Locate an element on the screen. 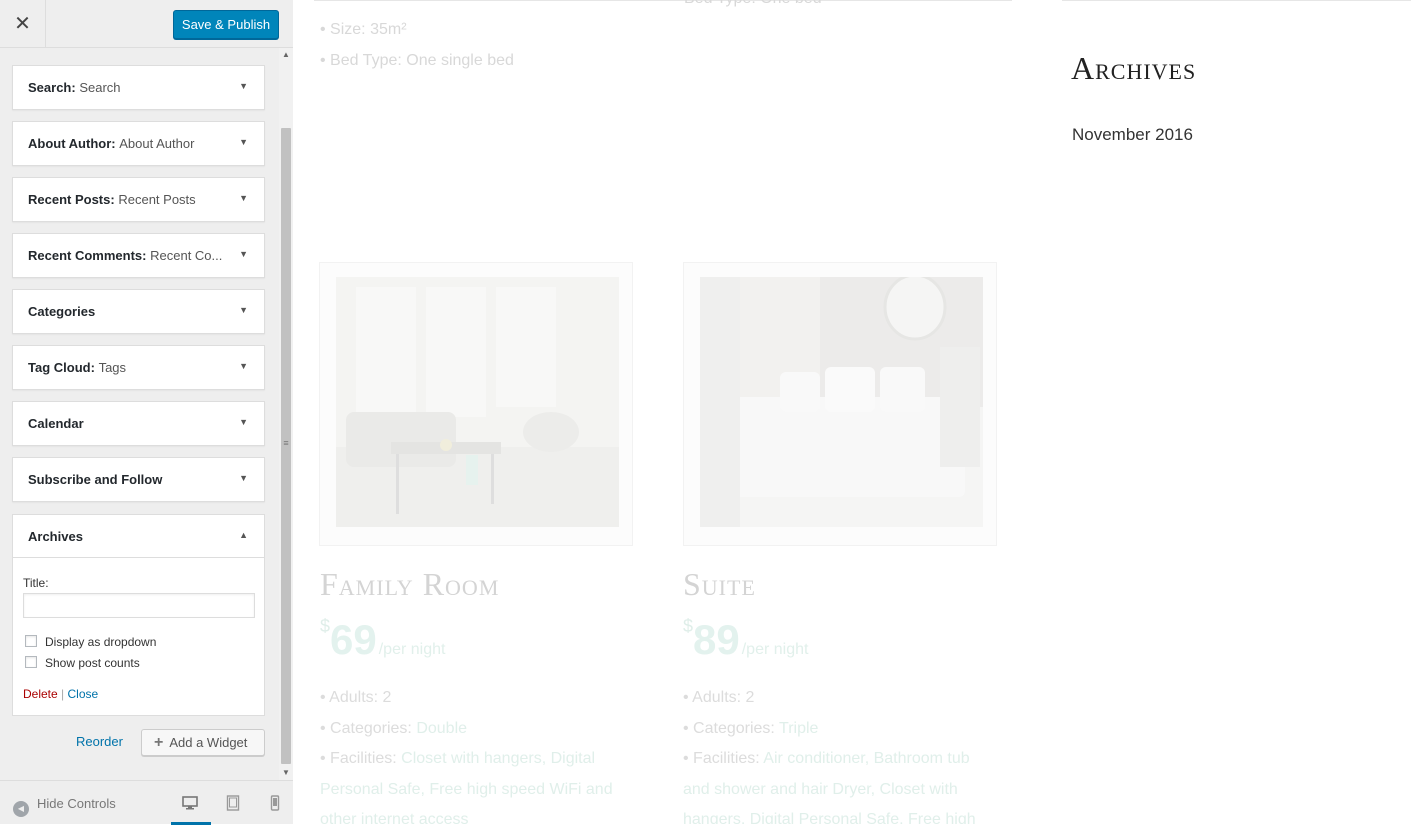  scroll-down-arrow-icon: ▼ is located at coordinates (286, 773).